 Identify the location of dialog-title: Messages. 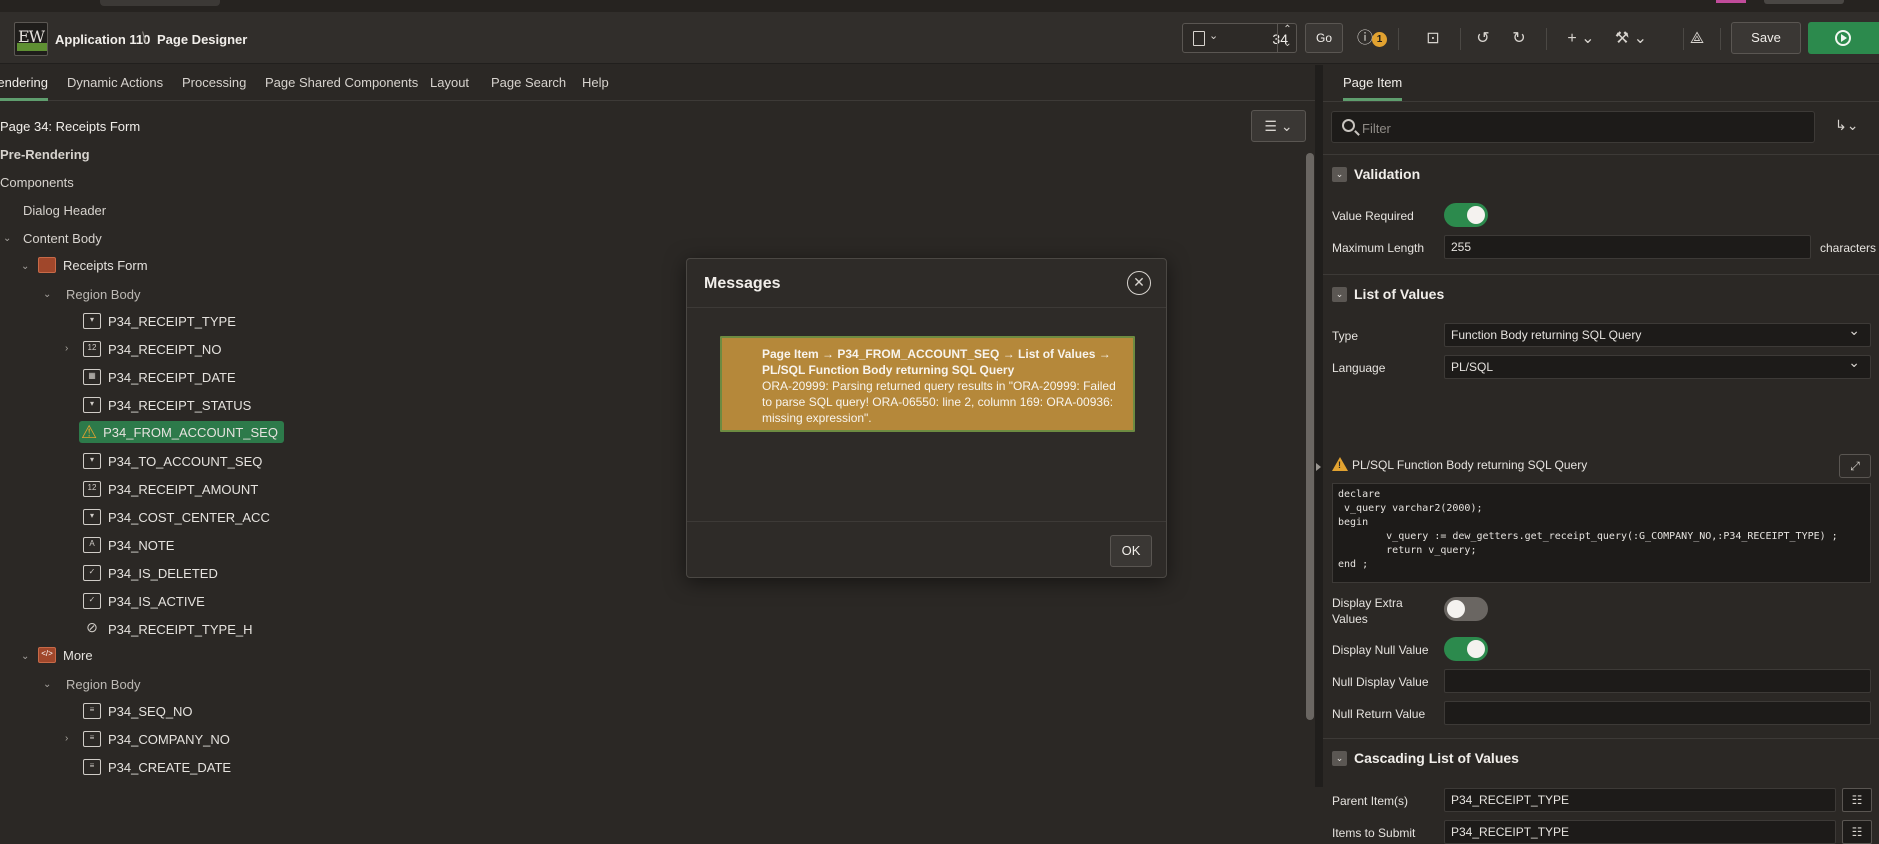
(742, 283).